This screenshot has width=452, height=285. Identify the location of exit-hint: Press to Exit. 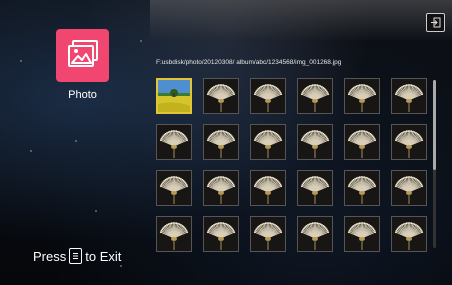
(77, 256).